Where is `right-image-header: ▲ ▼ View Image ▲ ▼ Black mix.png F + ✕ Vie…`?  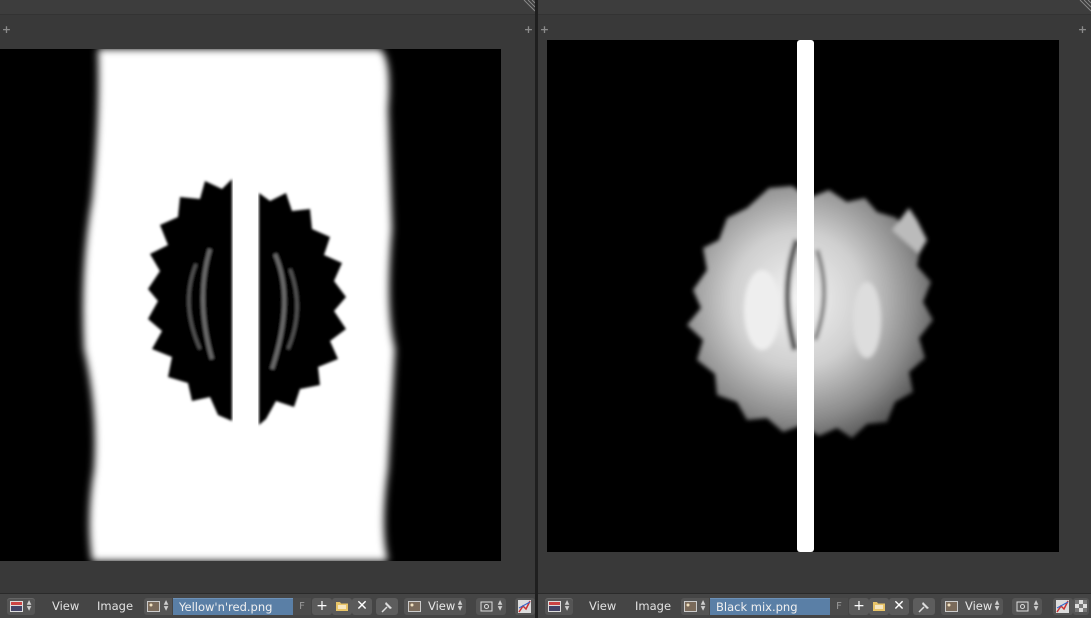
right-image-header: ▲ ▼ View Image ▲ ▼ Black mix.png F + ✕ Vie… is located at coordinates (814, 605).